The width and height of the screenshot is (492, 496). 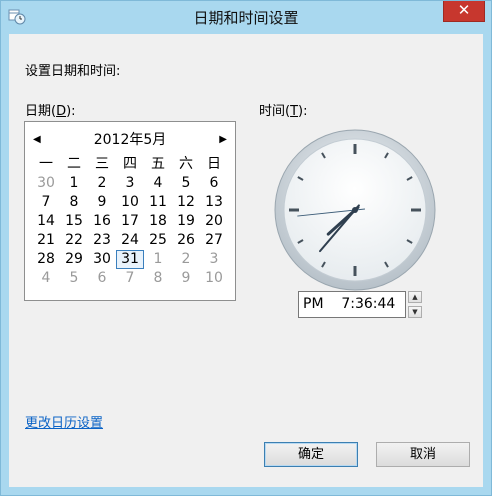 I want to click on calendar-day: 29, so click(x=74, y=259).